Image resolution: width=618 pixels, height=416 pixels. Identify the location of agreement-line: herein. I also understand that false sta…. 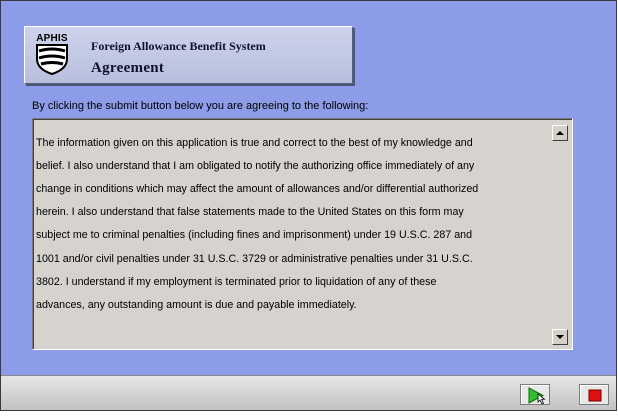
(250, 212).